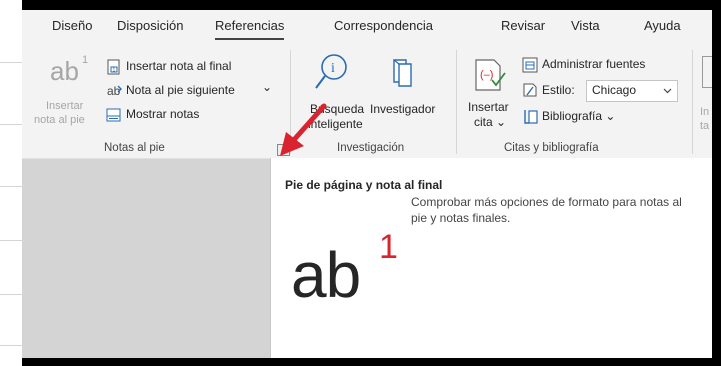  I want to click on bibliography-button: Bibliografía ⌄, so click(587, 117).